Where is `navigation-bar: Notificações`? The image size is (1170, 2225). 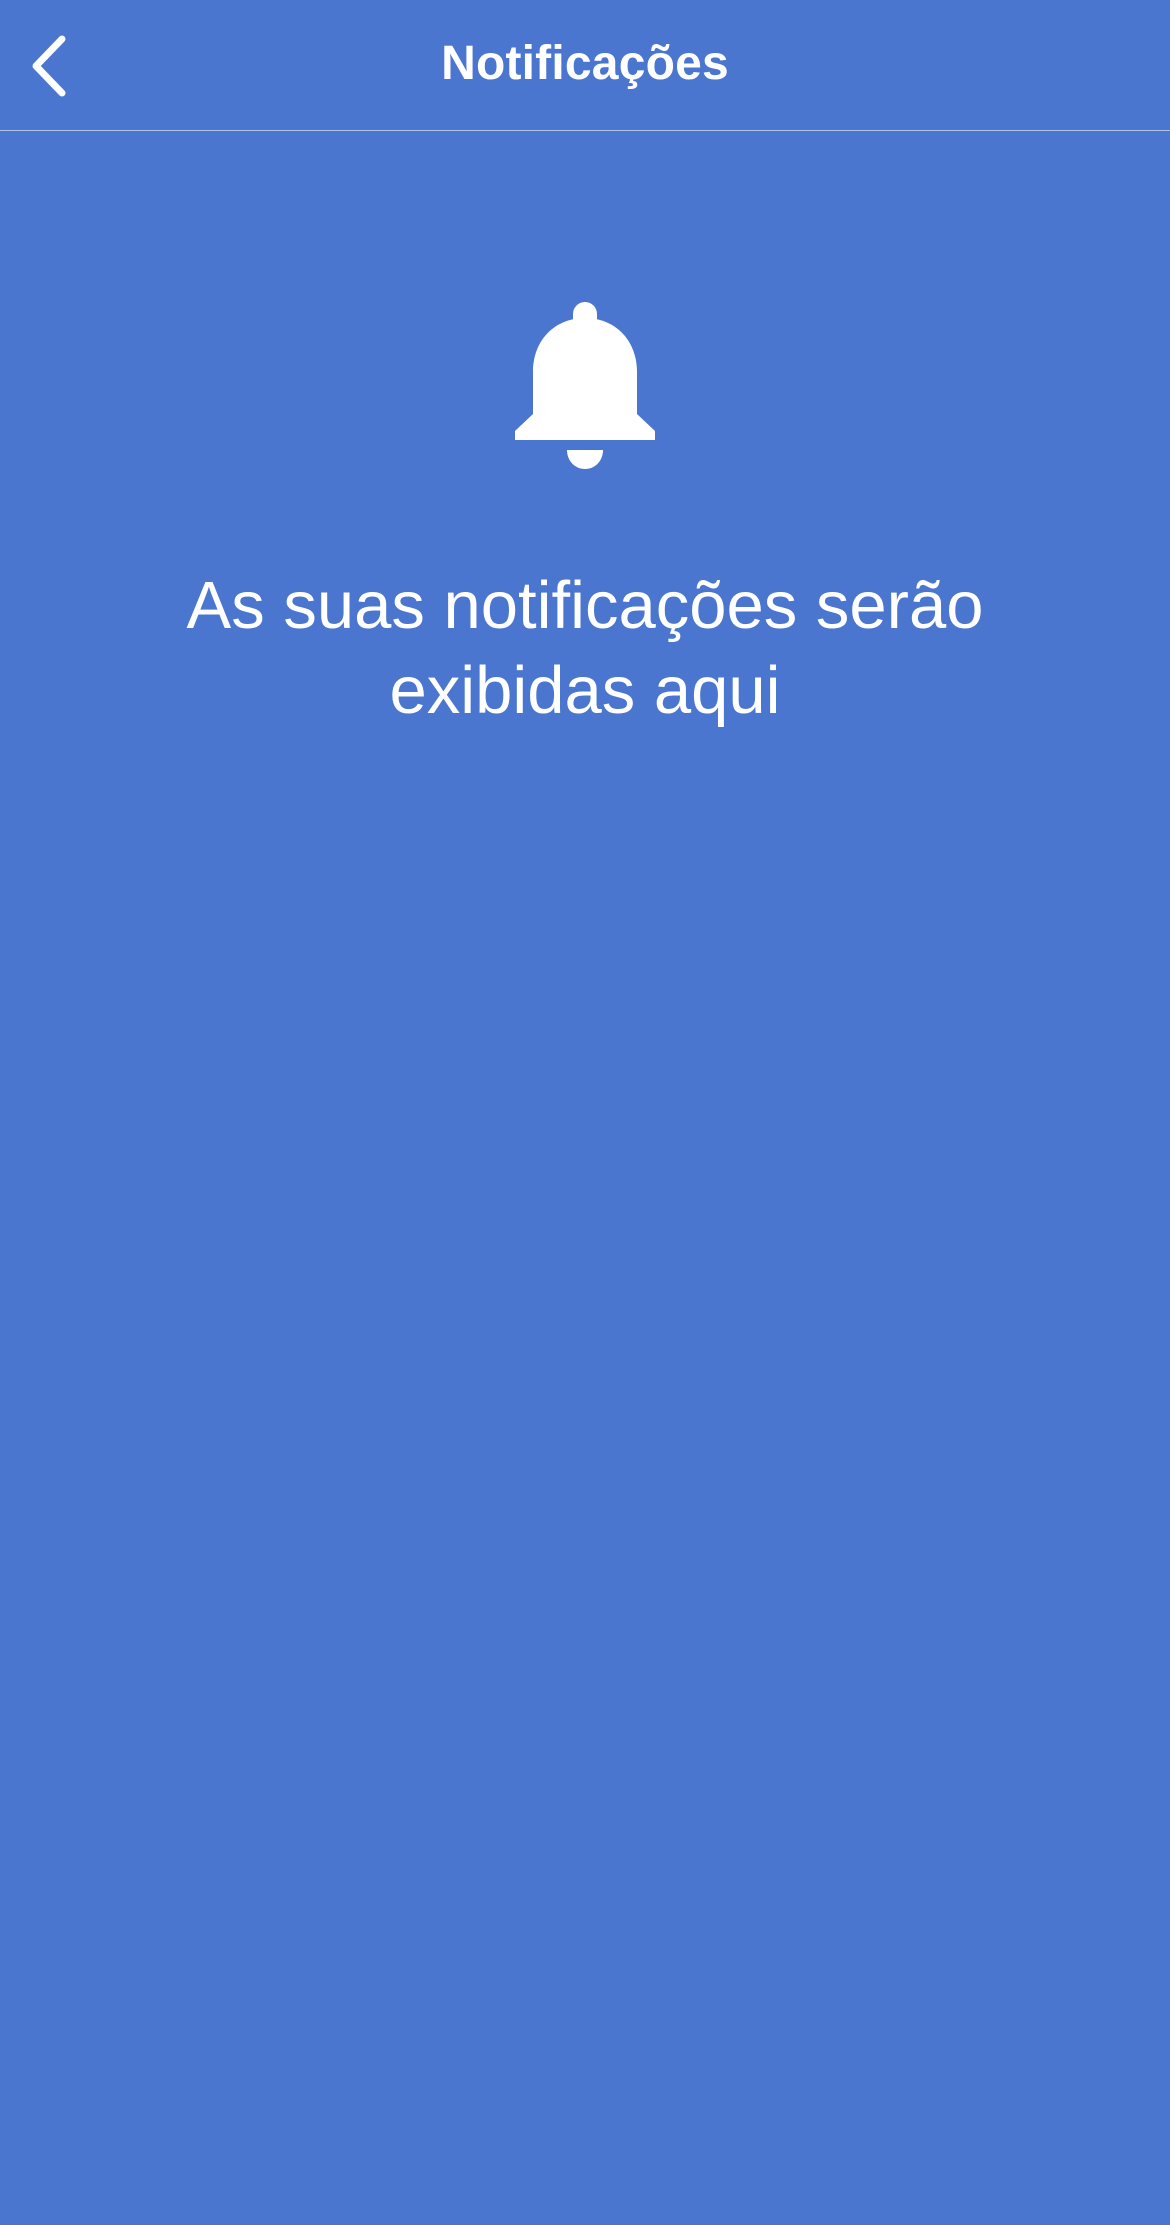
navigation-bar: Notificações is located at coordinates (585, 65).